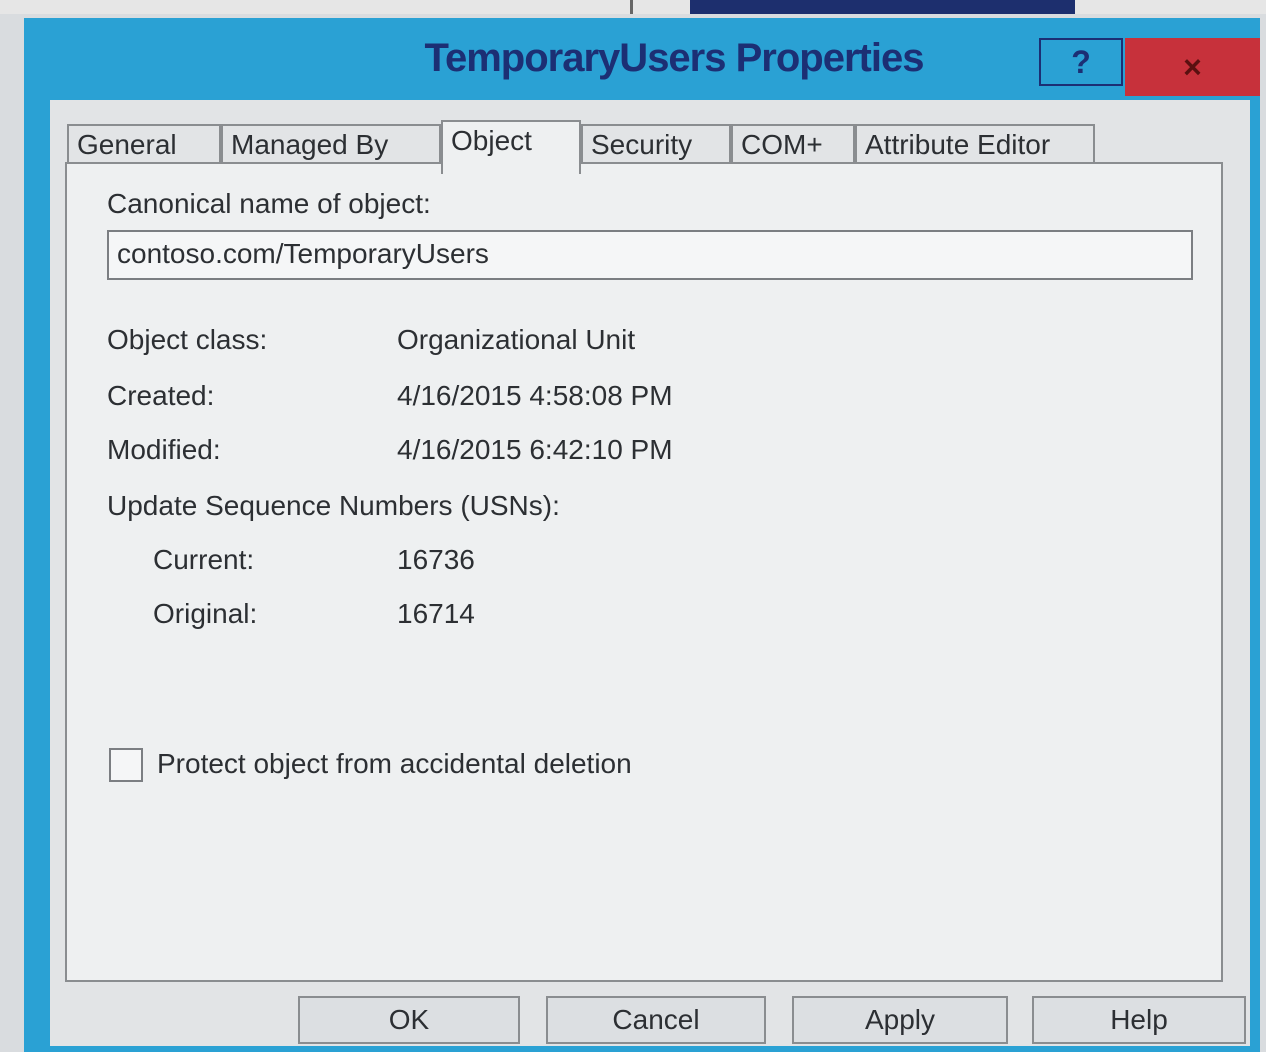  Describe the element at coordinates (187, 339) in the screenshot. I see `object-class-label: Object class:` at that location.